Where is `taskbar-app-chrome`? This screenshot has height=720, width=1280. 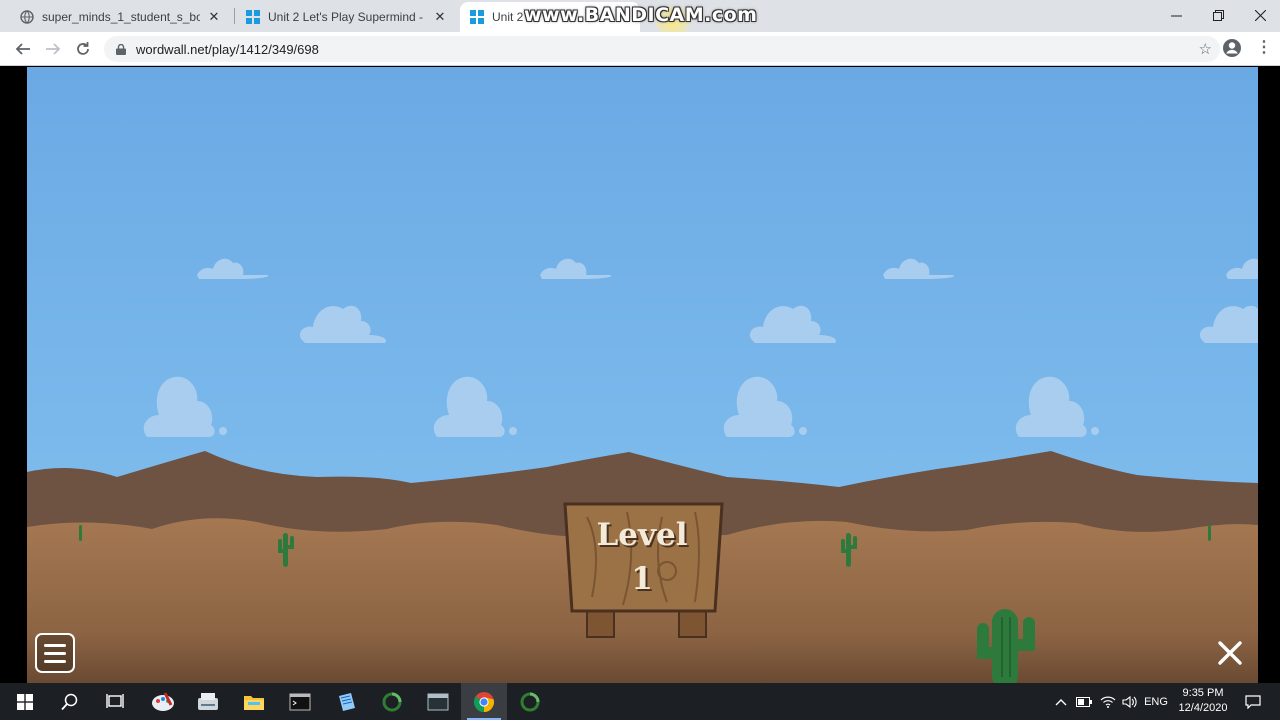 taskbar-app-chrome is located at coordinates (484, 701).